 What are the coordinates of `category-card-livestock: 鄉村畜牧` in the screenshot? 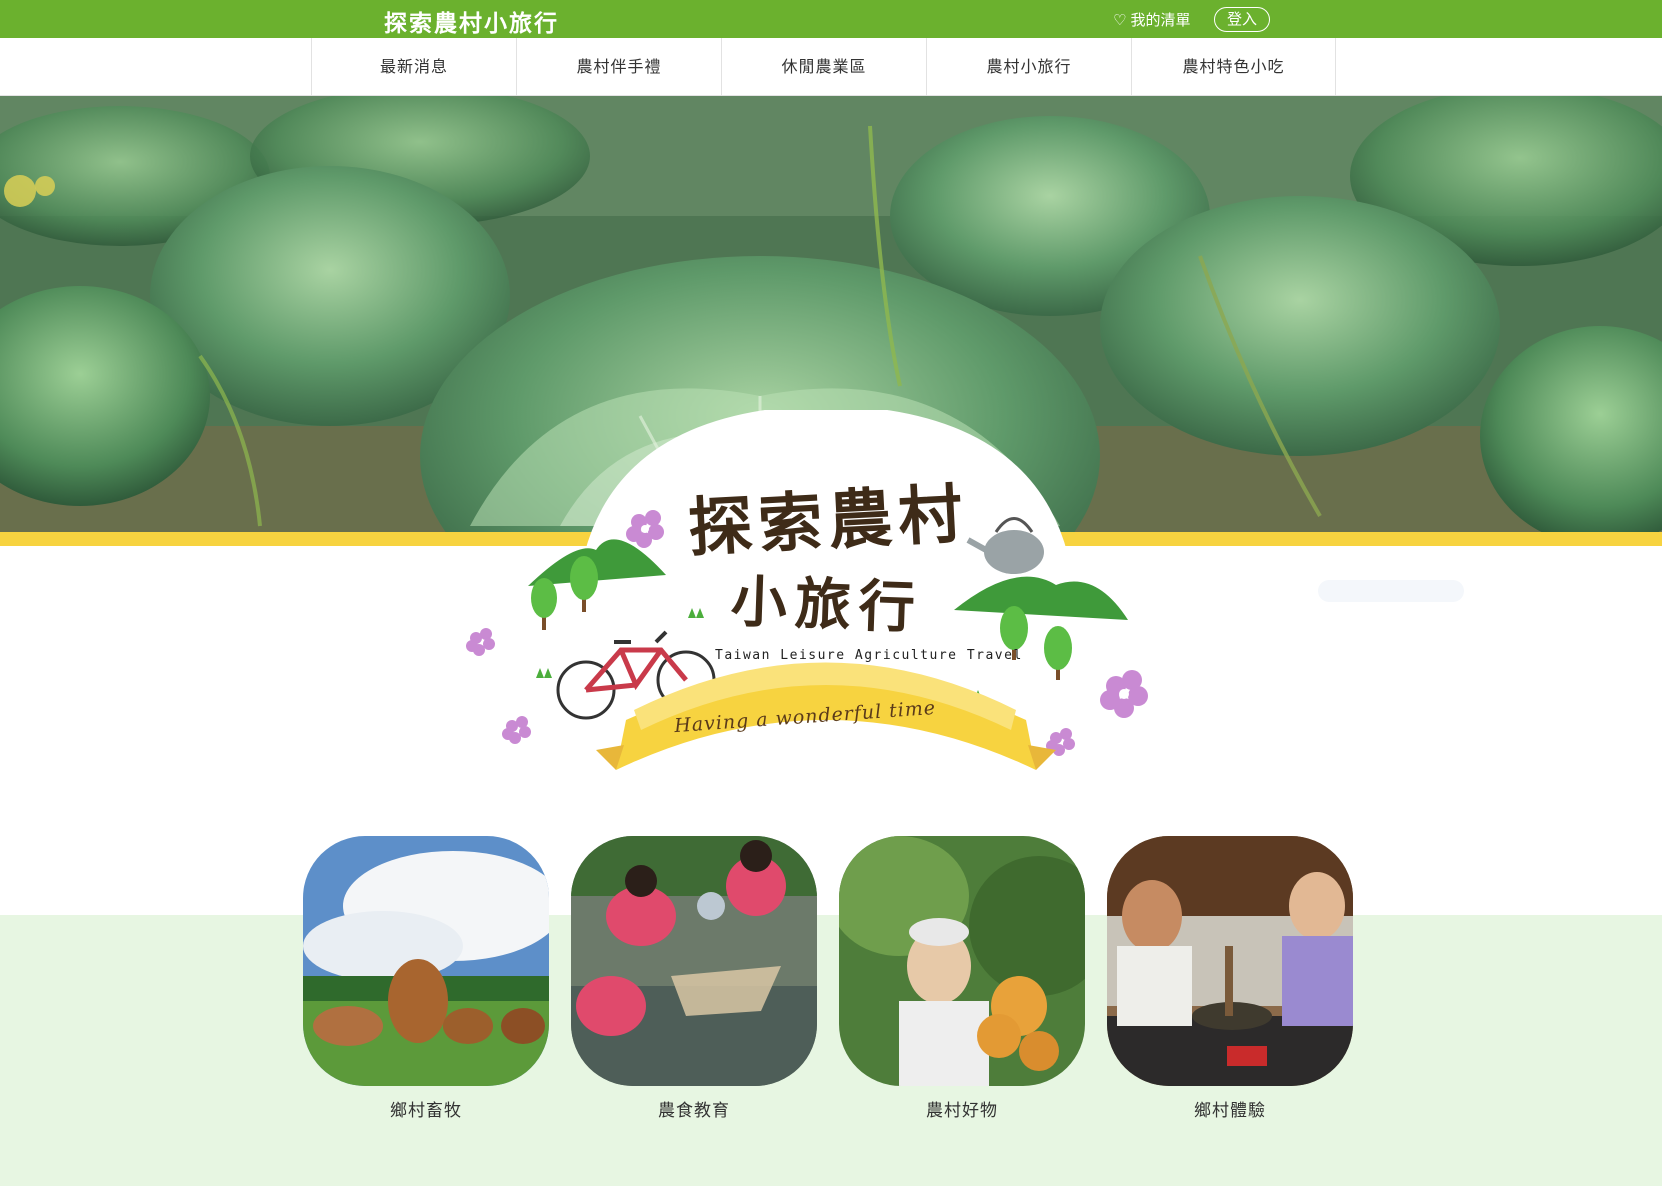 It's located at (426, 978).